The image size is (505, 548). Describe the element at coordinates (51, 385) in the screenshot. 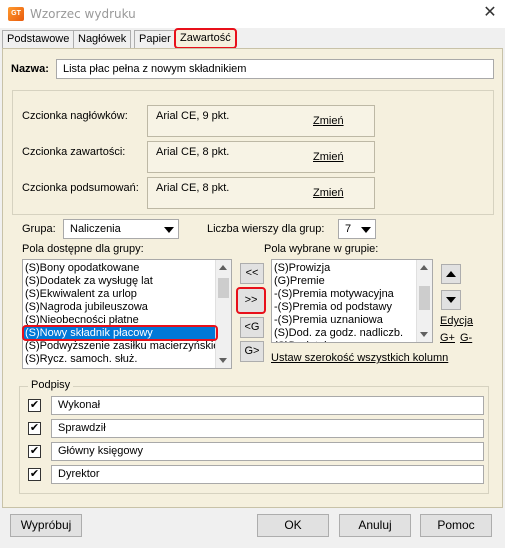

I see `signatures-label: Podpisy` at that location.